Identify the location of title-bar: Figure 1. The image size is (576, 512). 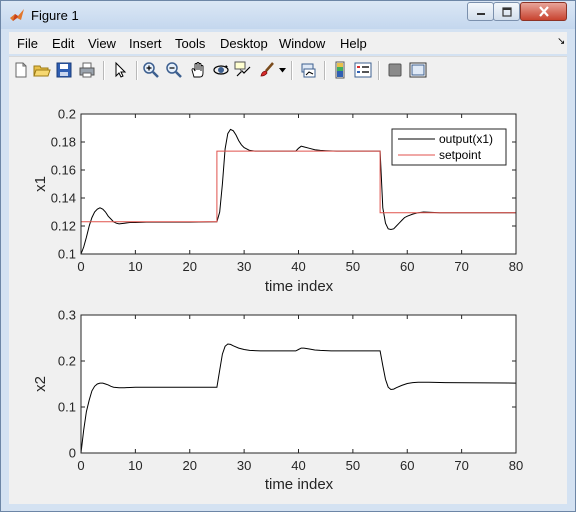
(288, 15).